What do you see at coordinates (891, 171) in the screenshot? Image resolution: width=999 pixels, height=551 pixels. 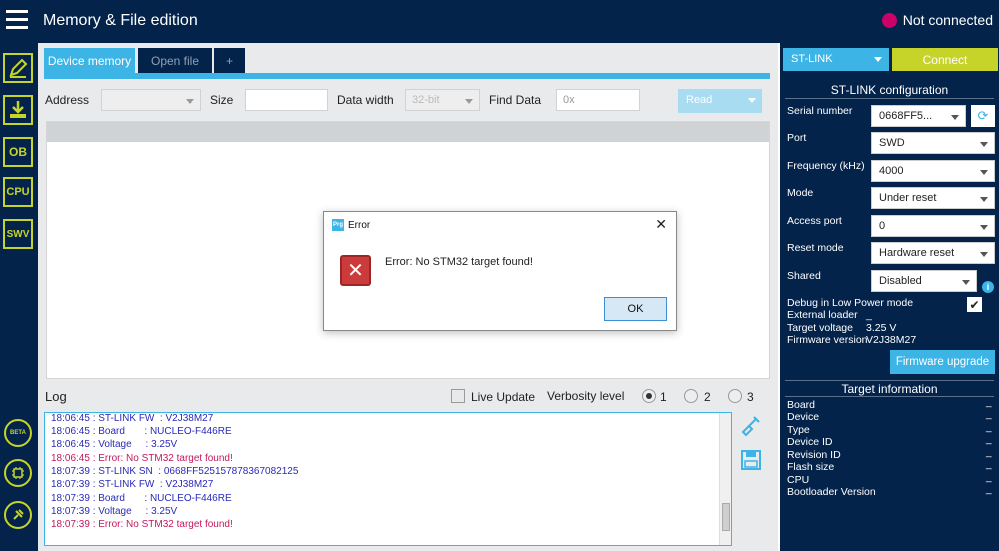 I see `frequency-value: 4000` at bounding box center [891, 171].